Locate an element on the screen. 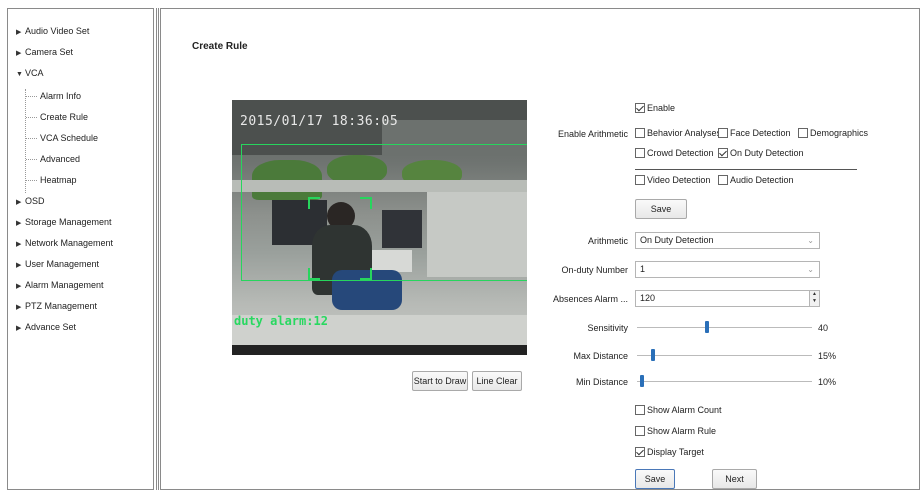 The width and height of the screenshot is (924, 494). checkbox-label: Video Detection is located at coordinates (679, 180).